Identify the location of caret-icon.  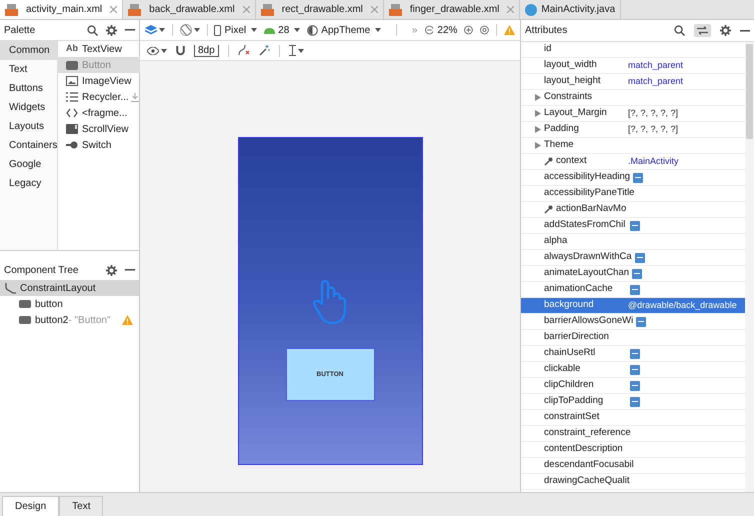
(301, 50).